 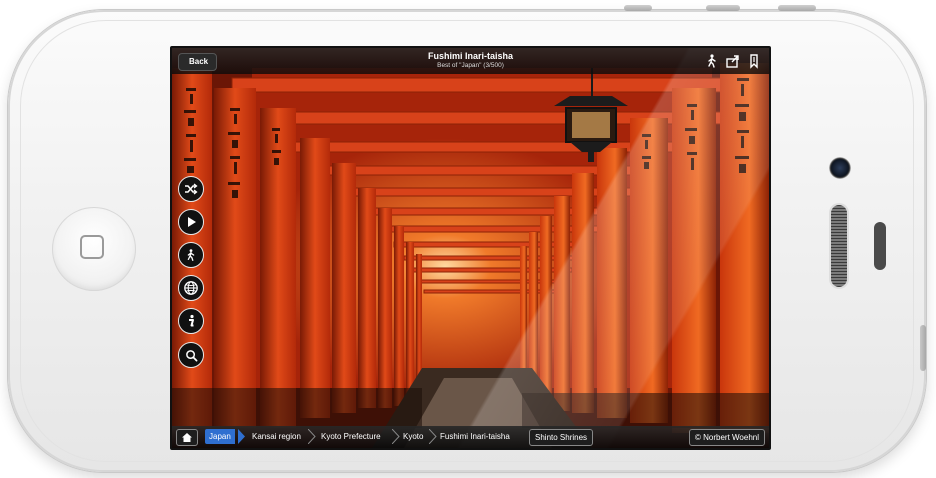 I want to click on share-icon, so click(x=733, y=61).